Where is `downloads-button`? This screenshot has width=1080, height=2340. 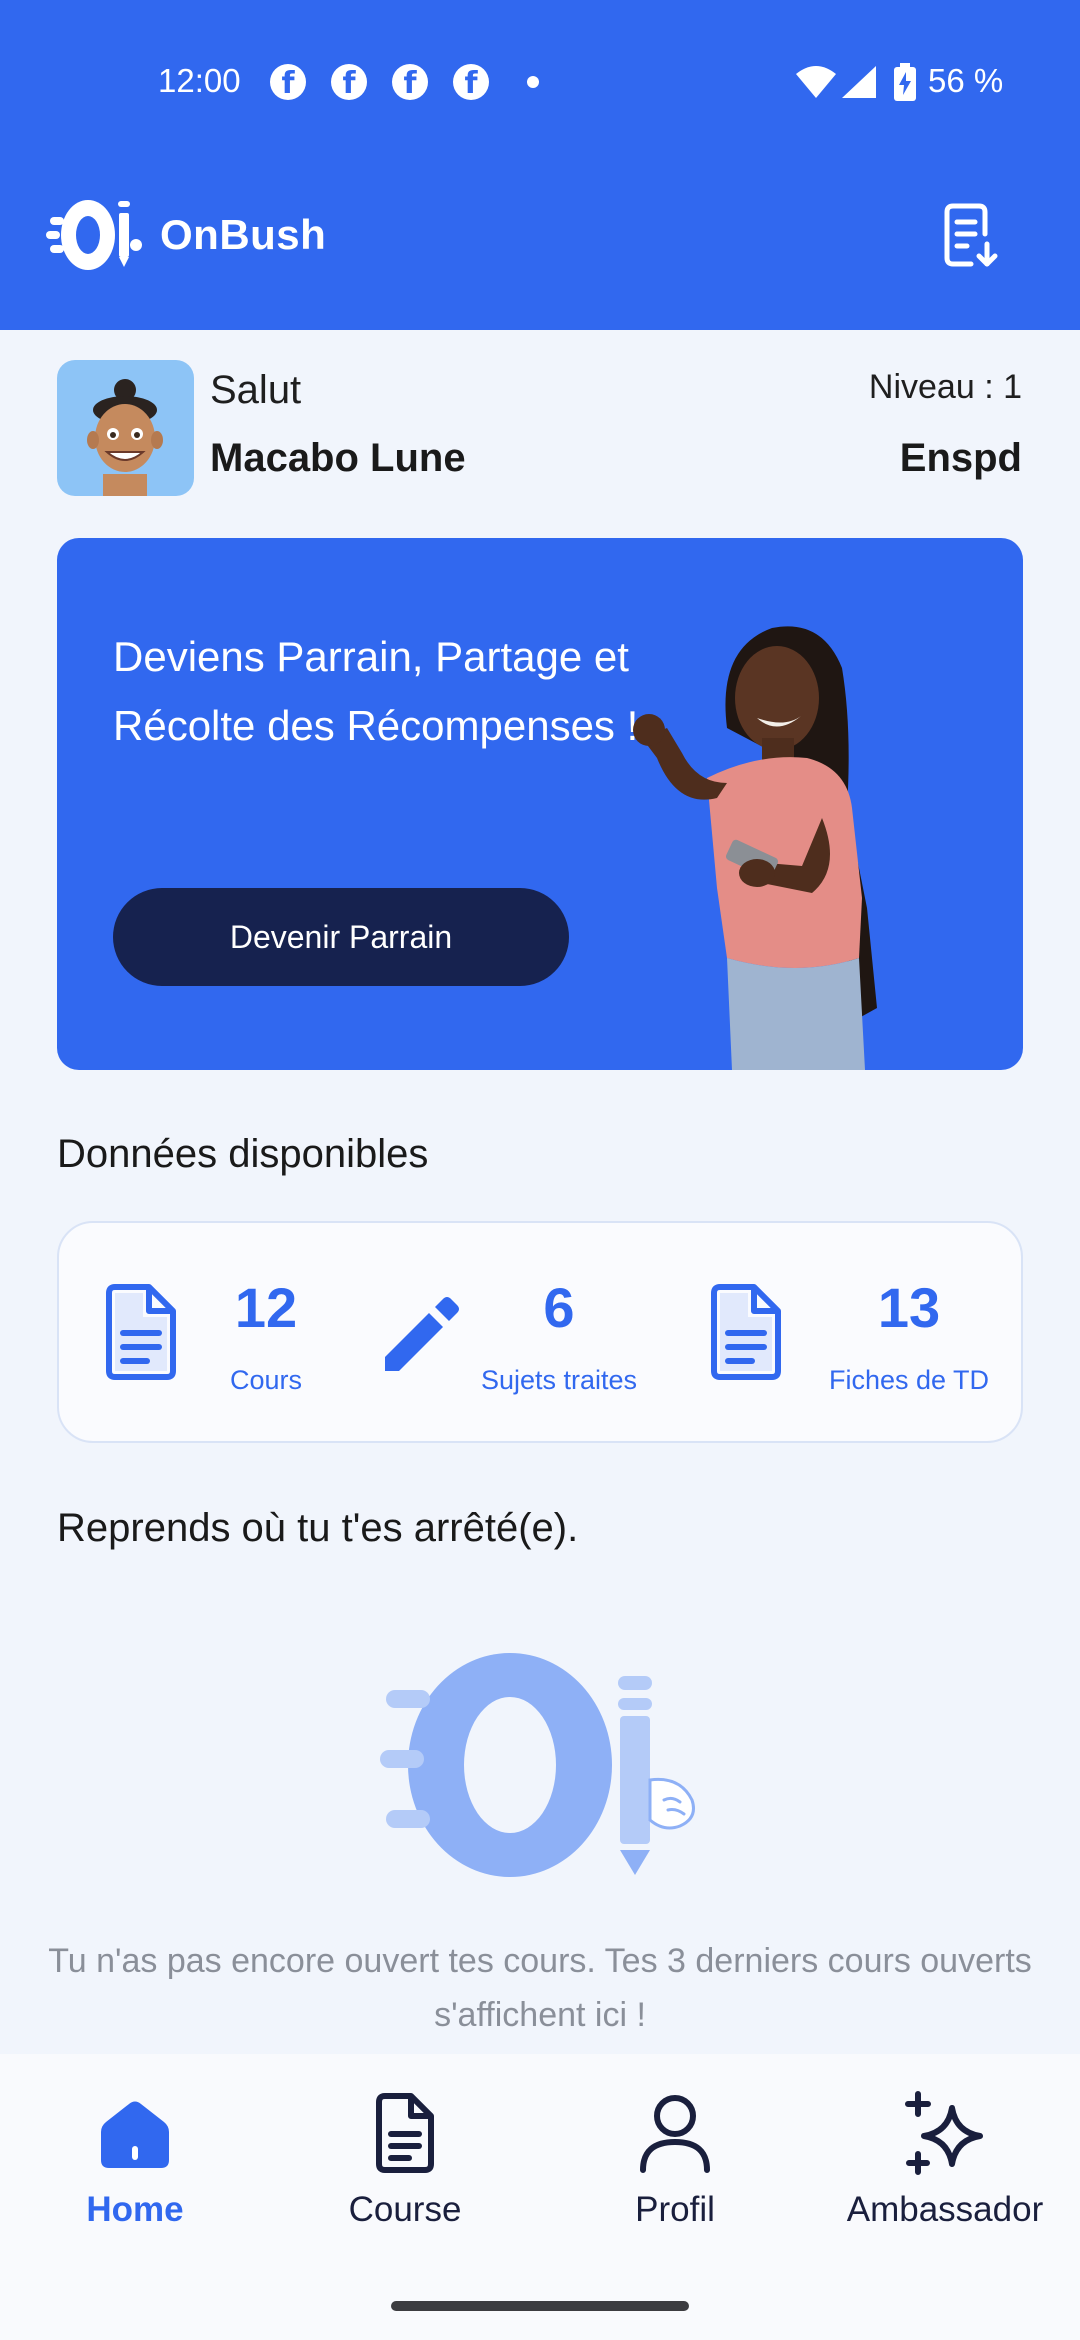 downloads-button is located at coordinates (970, 235).